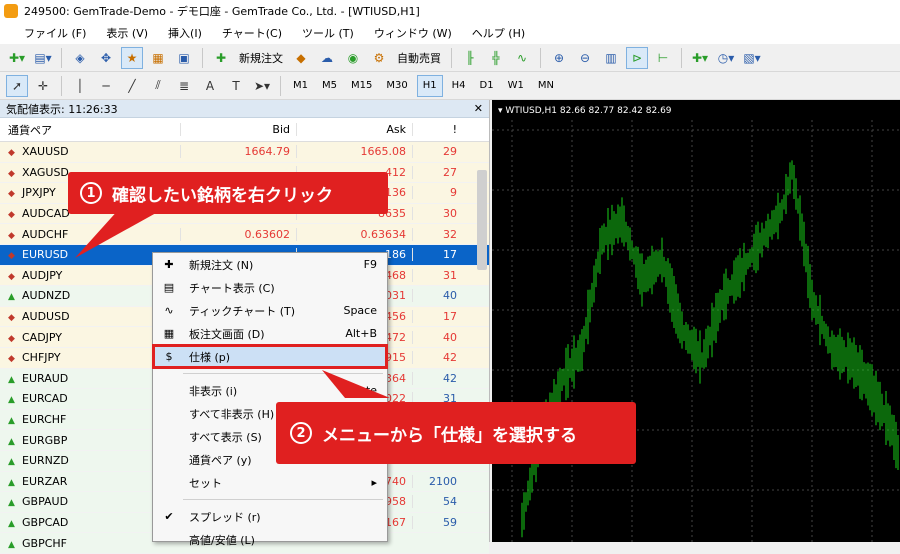  What do you see at coordinates (222, 195) in the screenshot?
I see `step-1-text: 確認したい銘柄を右クリック` at bounding box center [222, 195].